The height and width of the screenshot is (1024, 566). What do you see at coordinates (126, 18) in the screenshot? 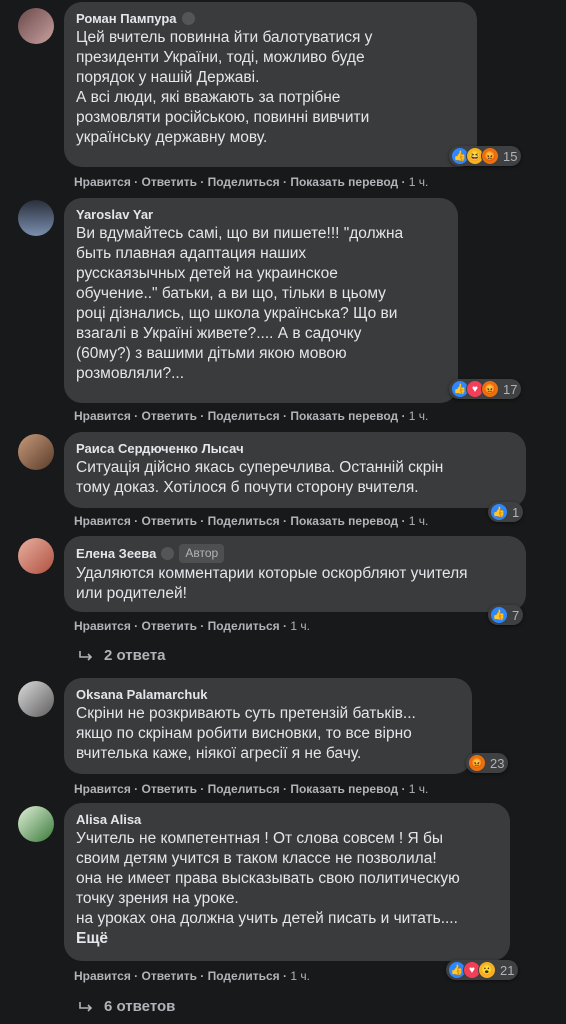
I see `comment-author: Роман Пампура` at bounding box center [126, 18].